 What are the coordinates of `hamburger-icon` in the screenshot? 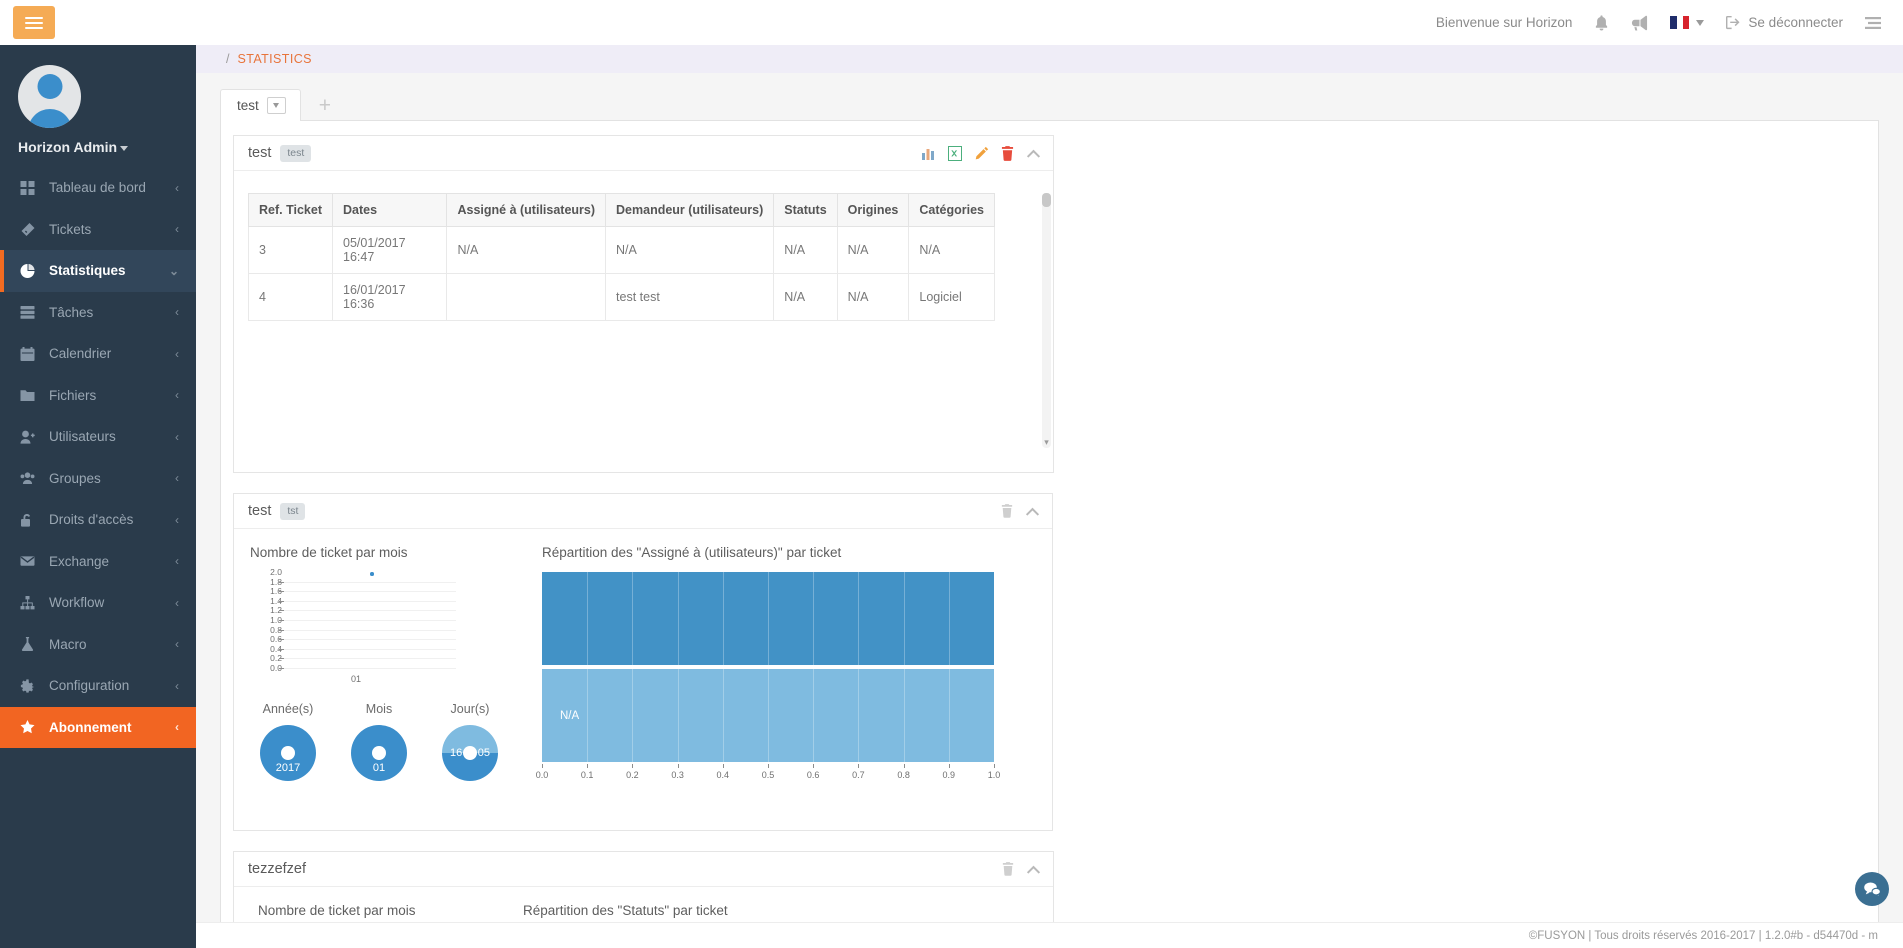 It's located at (34, 22).